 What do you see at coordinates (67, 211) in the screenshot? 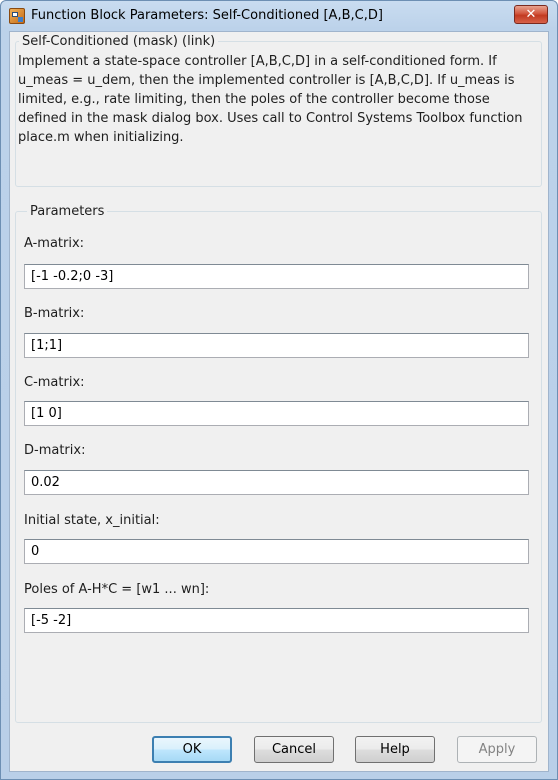
I see `parameters-group-title: Parameters` at bounding box center [67, 211].